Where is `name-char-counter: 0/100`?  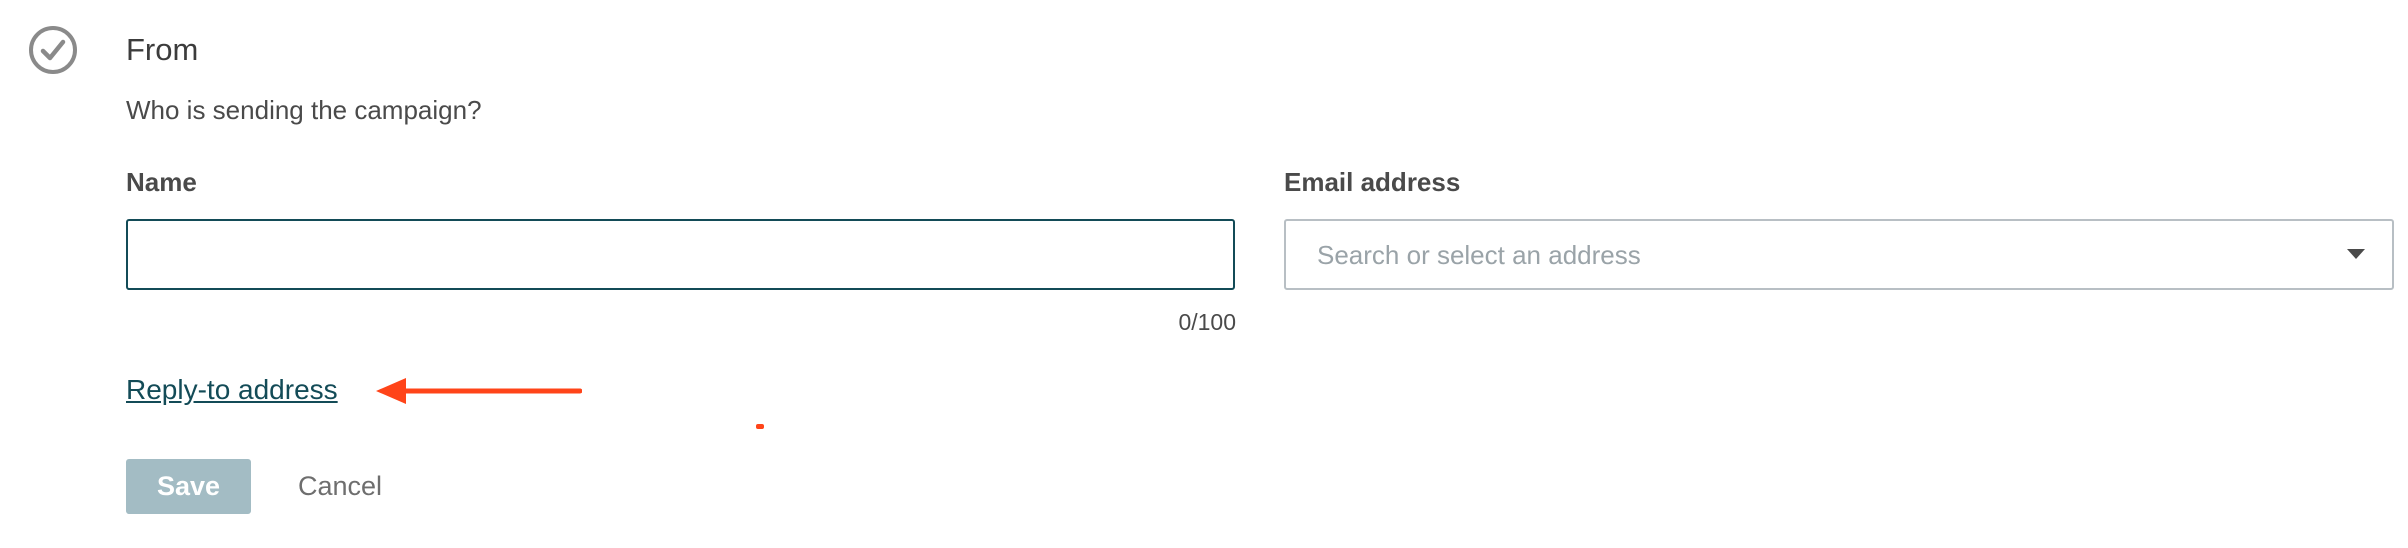 name-char-counter: 0/100 is located at coordinates (1207, 322).